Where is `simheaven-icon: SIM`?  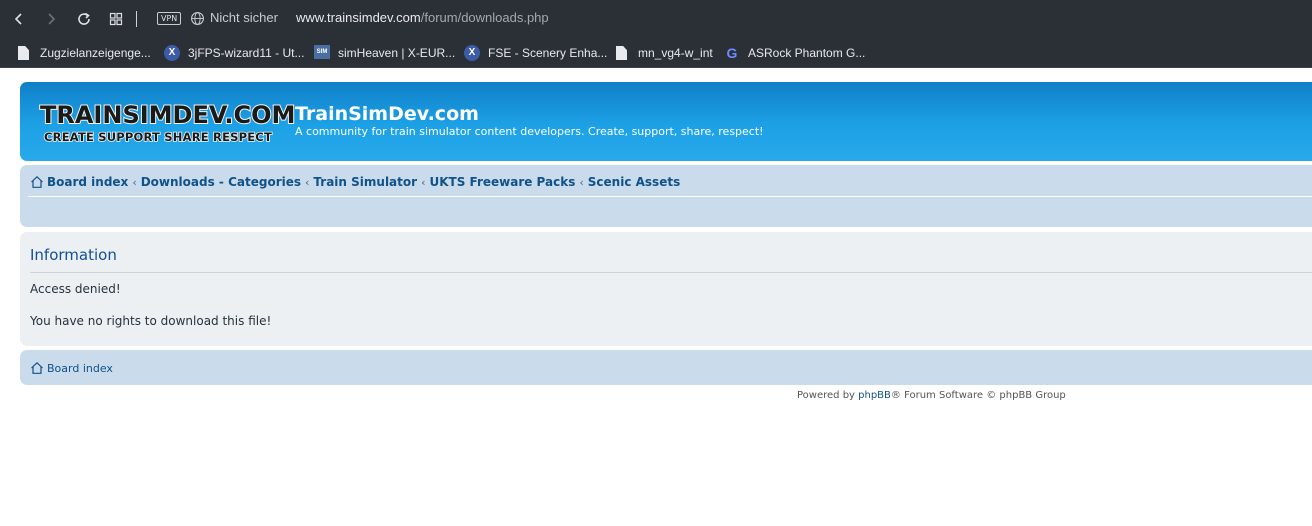 simheaven-icon: SIM is located at coordinates (322, 53).